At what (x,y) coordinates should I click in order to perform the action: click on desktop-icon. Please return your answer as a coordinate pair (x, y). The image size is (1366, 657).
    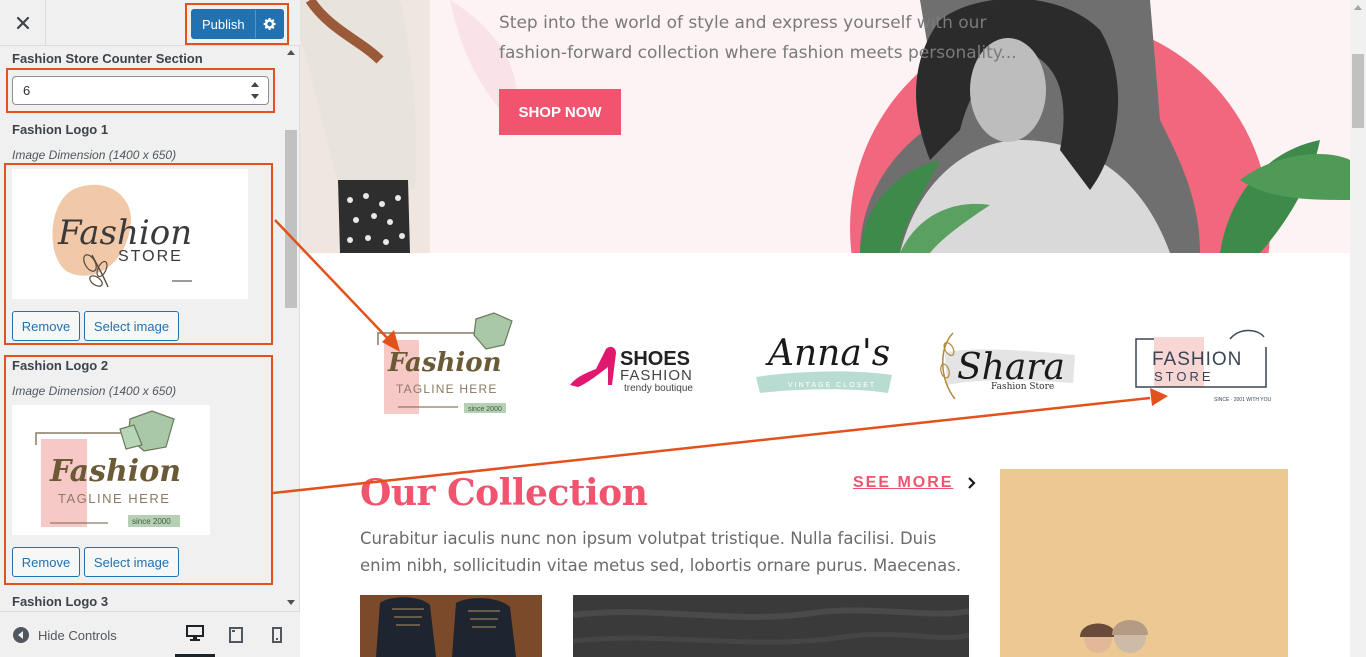
    Looking at the image, I should click on (195, 633).